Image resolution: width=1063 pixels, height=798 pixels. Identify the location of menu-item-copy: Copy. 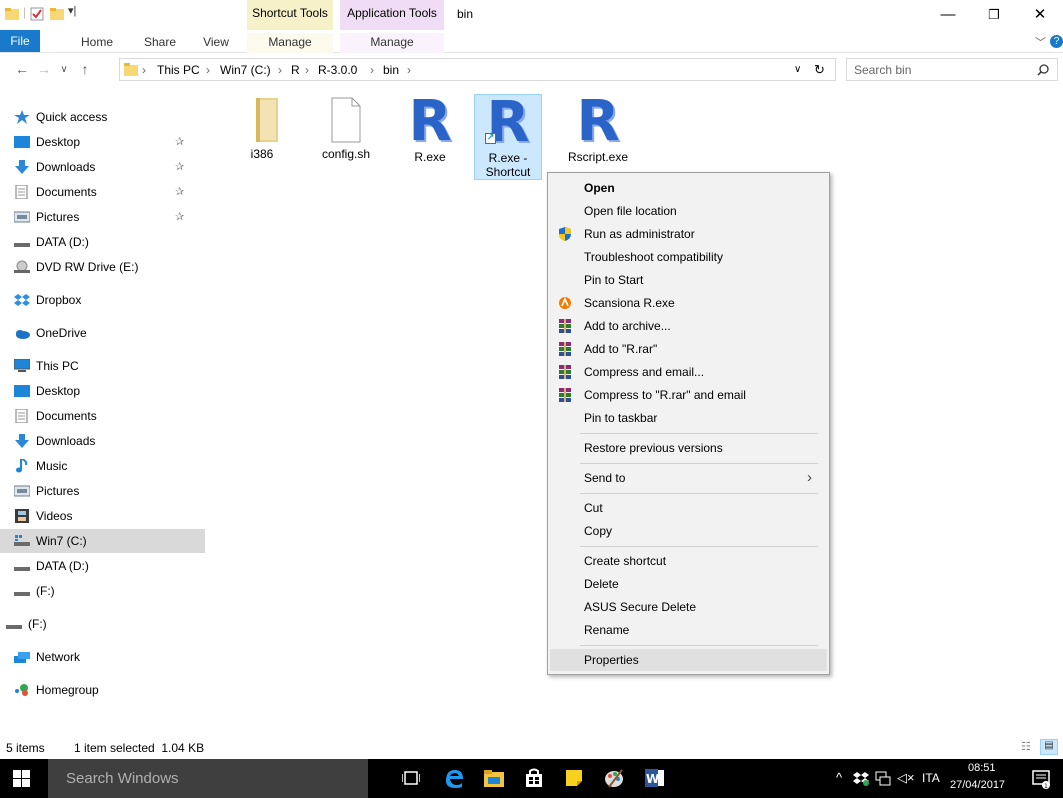
(688, 531).